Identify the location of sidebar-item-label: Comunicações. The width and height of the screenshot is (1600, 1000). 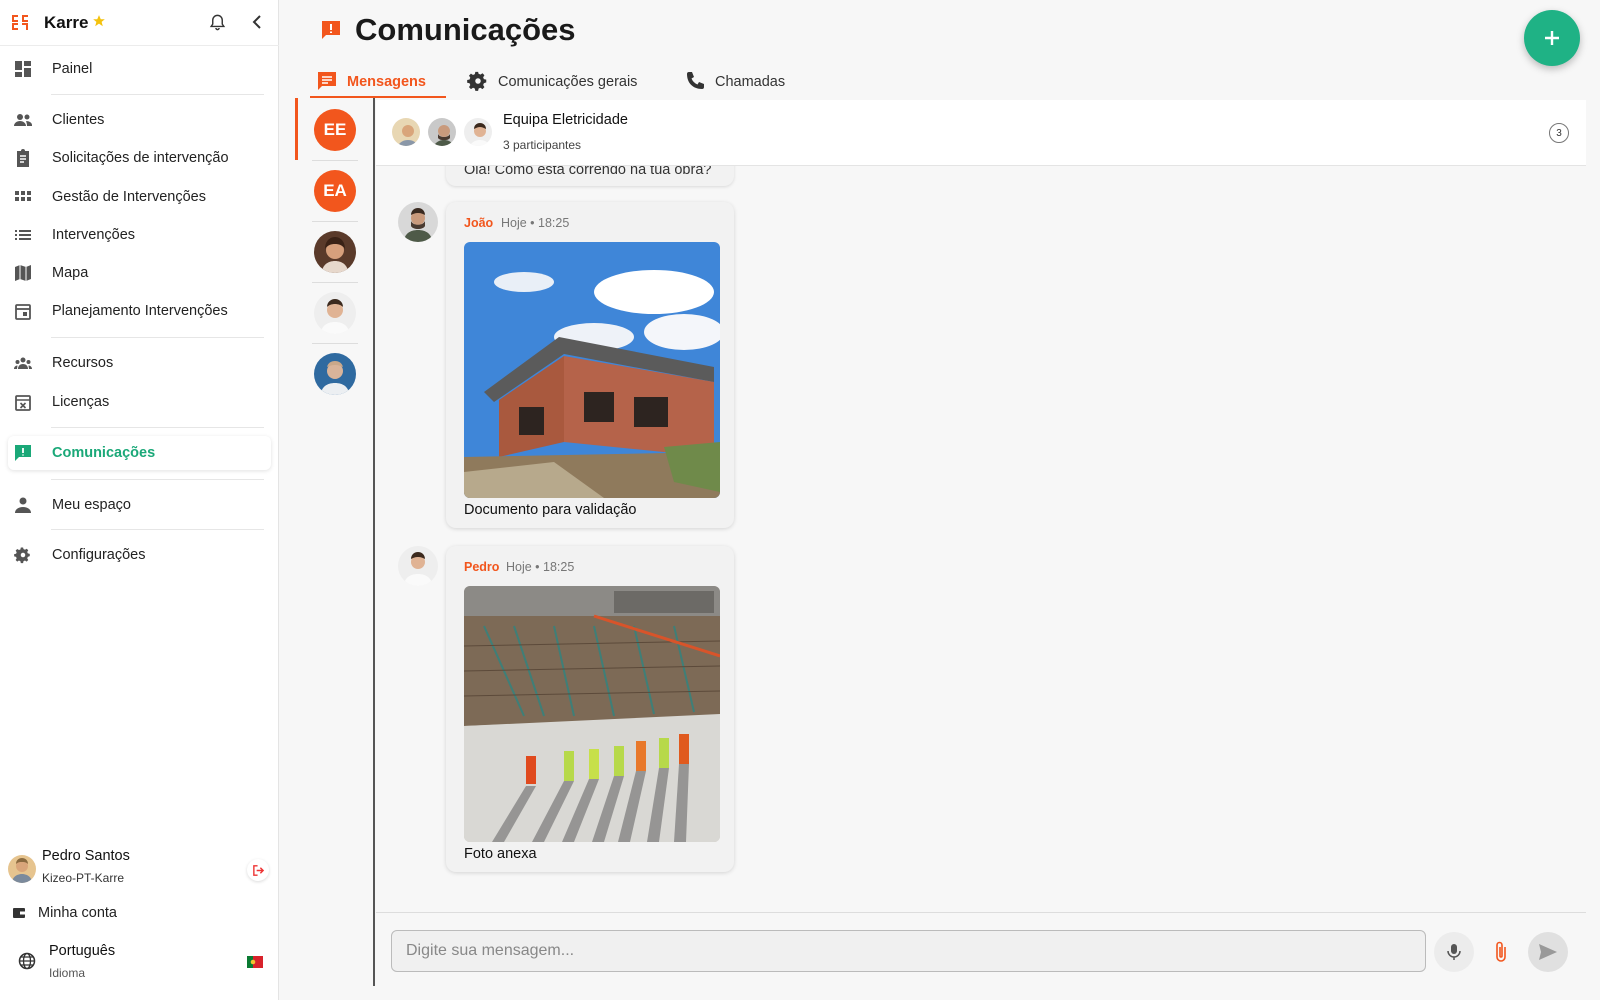
(104, 453).